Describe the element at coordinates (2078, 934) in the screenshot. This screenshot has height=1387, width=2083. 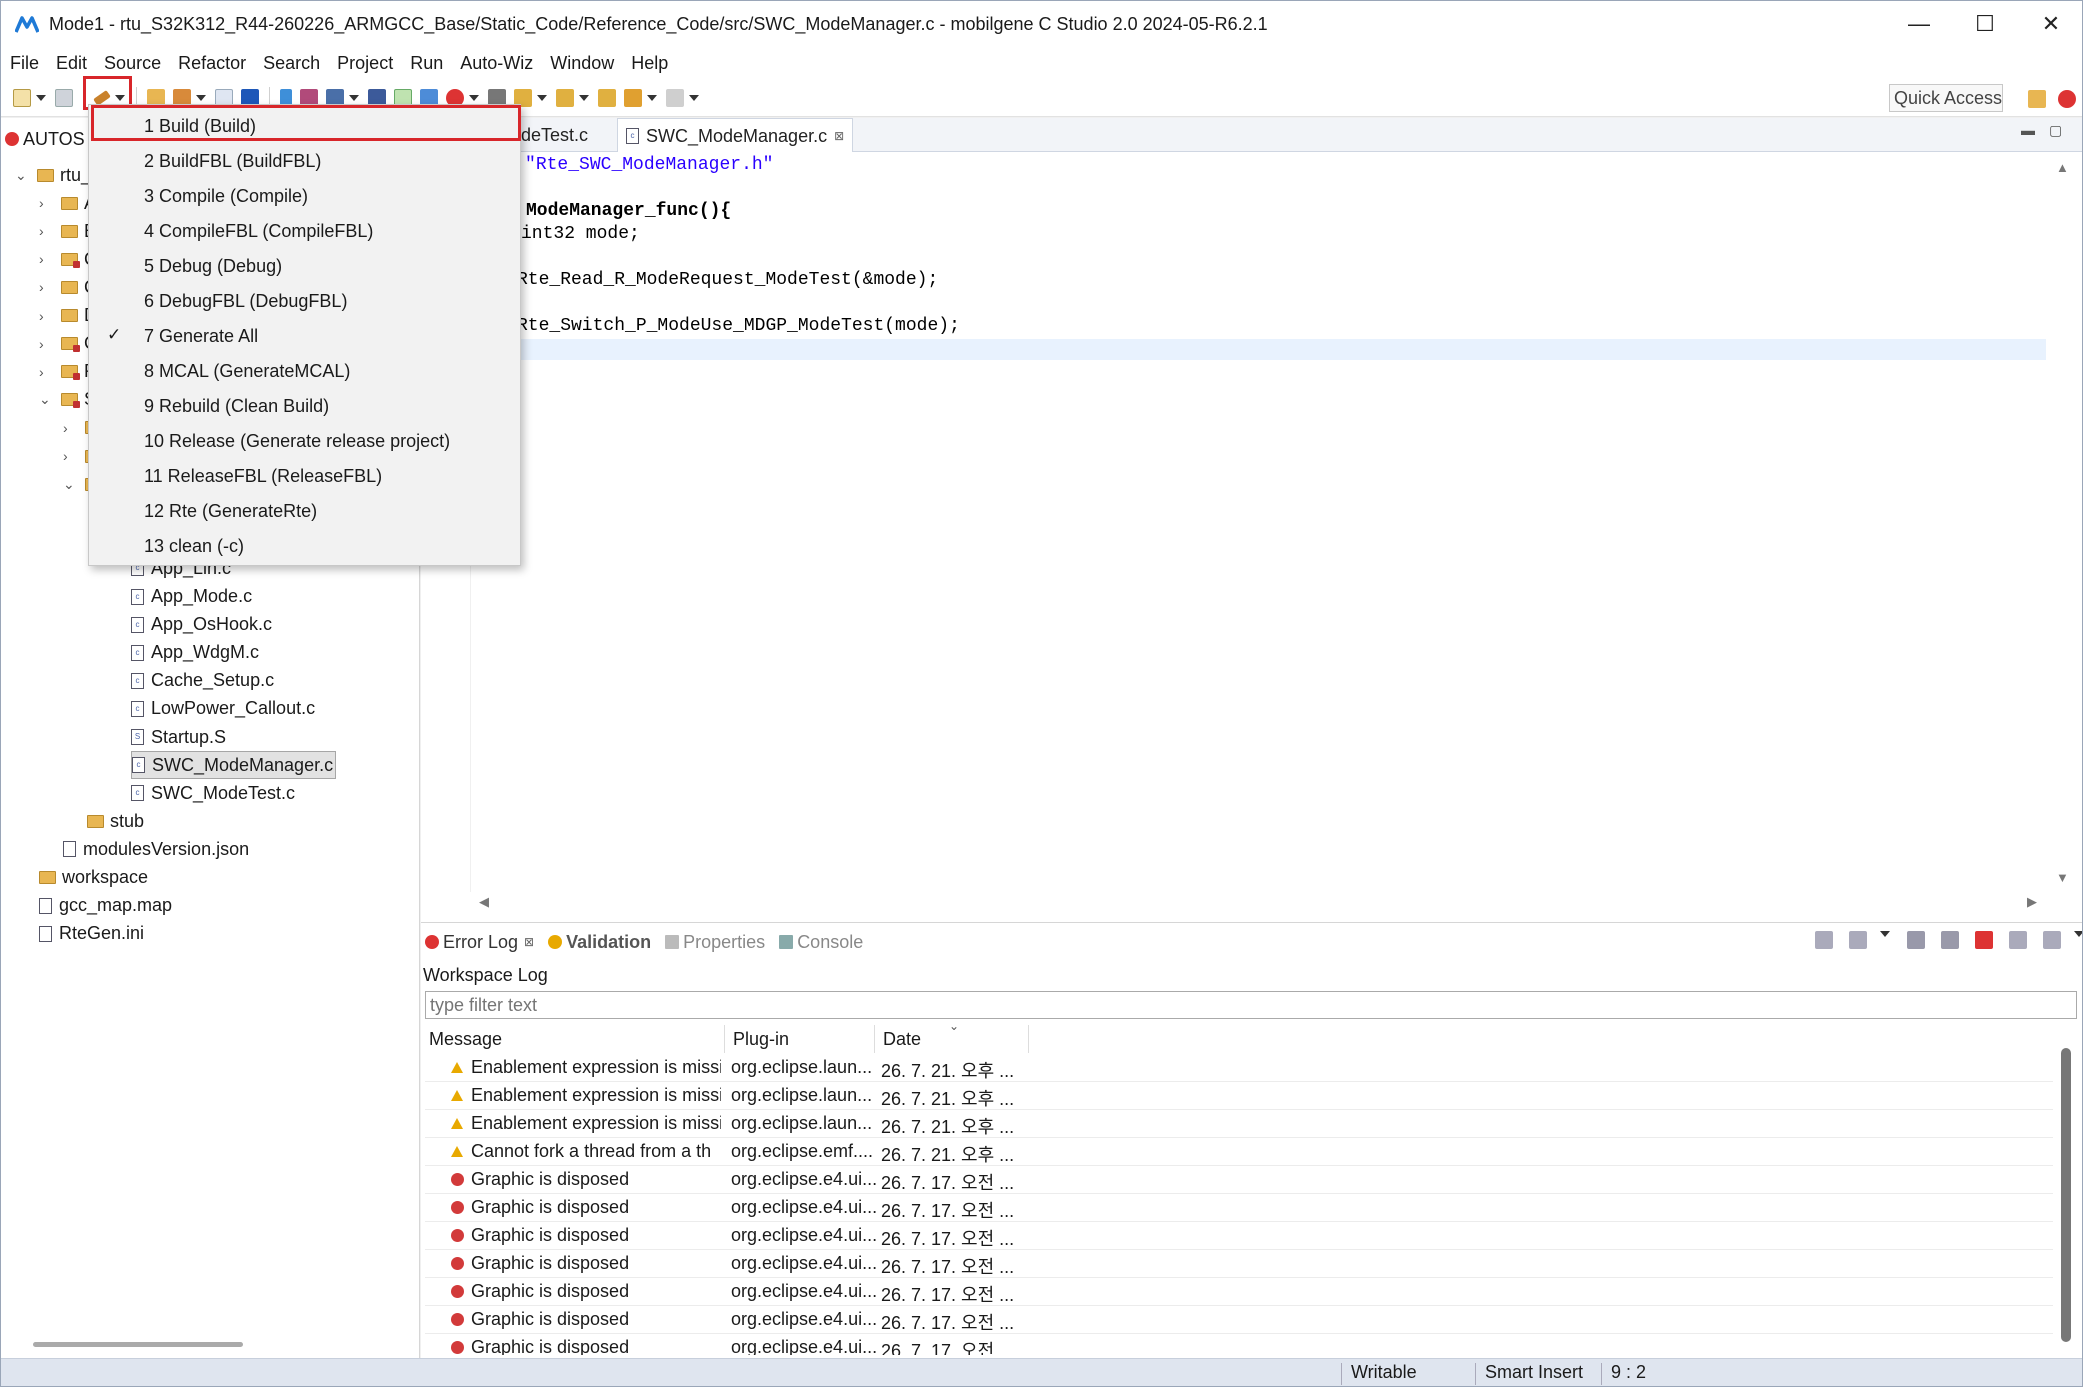
I see `view-menu-icon` at that location.